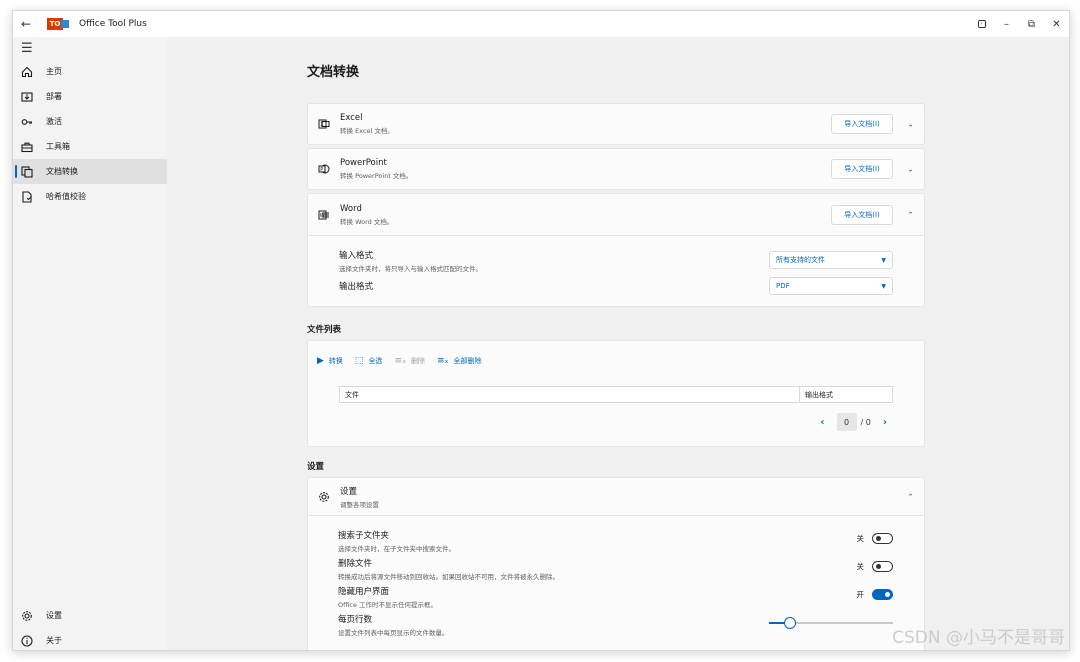 This screenshot has width=1080, height=662. I want to click on setting-subtitle: 设置文件列表中每页显示的文件数量。, so click(393, 633).